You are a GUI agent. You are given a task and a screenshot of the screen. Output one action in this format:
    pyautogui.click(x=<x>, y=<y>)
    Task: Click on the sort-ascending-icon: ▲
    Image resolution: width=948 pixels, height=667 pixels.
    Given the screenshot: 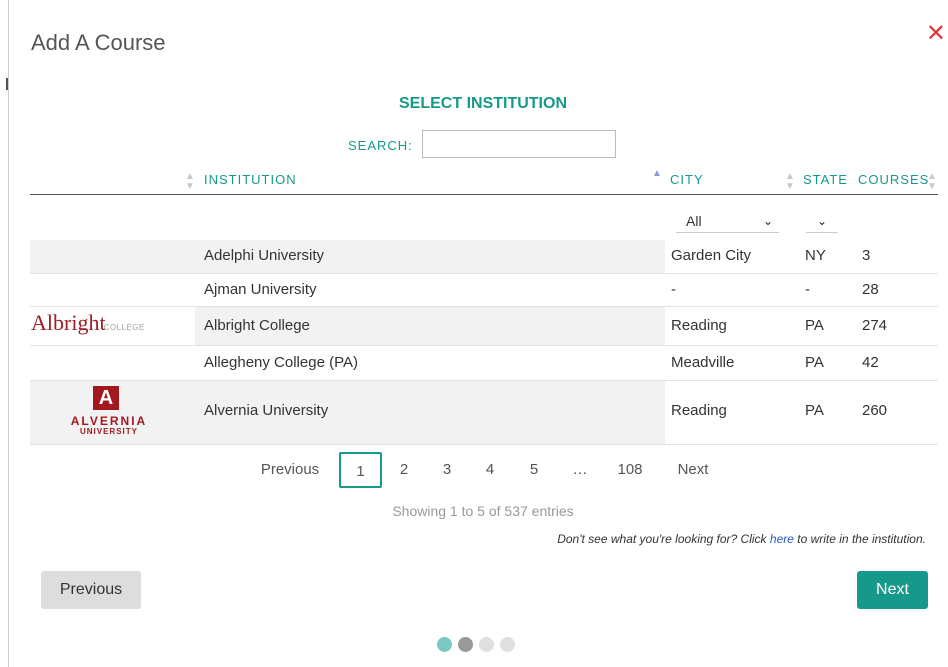 What is the action you would take?
    pyautogui.click(x=657, y=173)
    